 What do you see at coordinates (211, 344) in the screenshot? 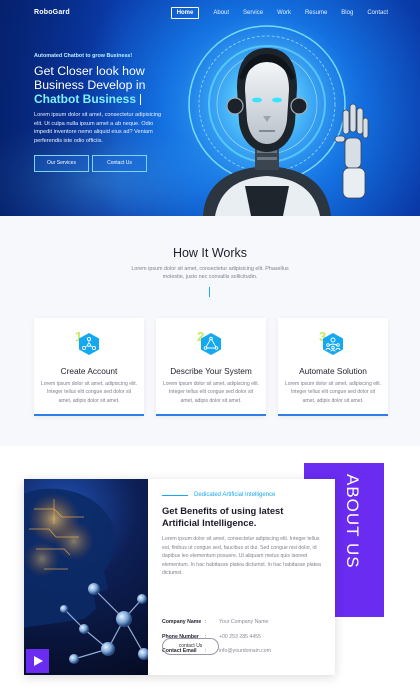
I see `triangle-nodes-icon` at bounding box center [211, 344].